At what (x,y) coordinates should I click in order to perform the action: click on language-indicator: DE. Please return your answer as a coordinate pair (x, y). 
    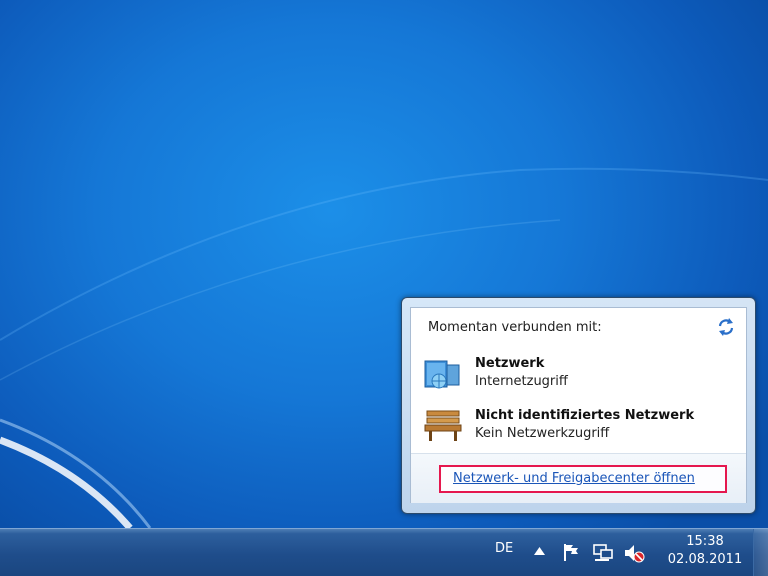
    Looking at the image, I should click on (504, 548).